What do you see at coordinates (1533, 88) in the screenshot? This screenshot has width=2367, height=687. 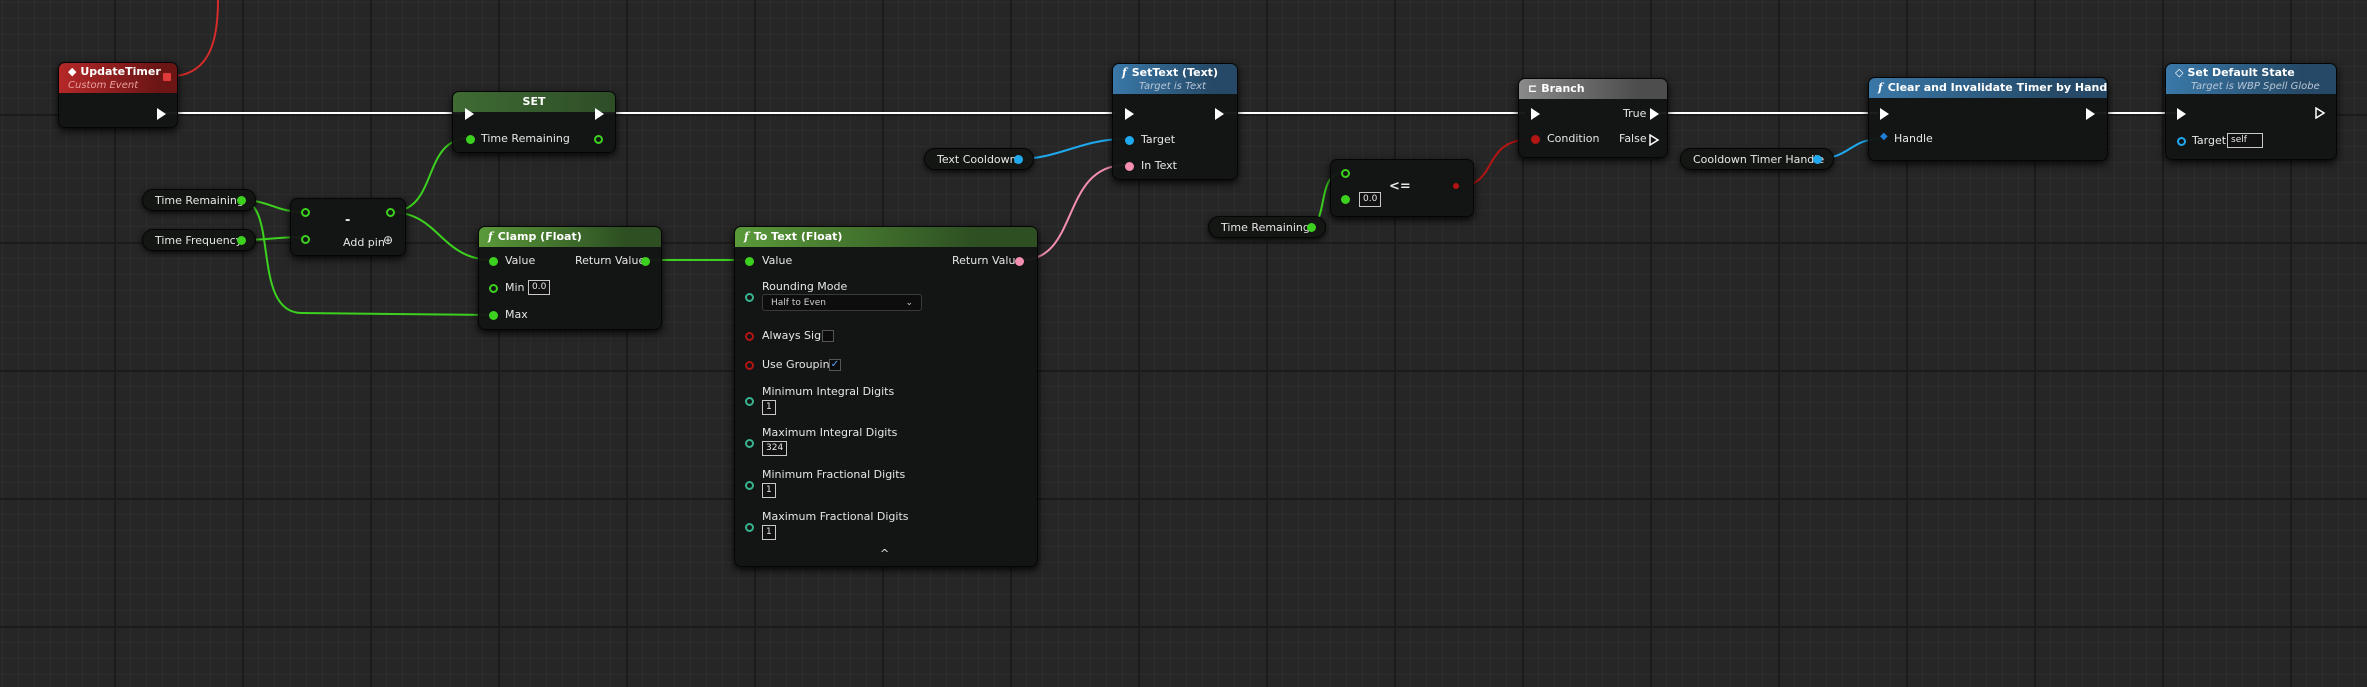 I see `branch-icon: ⊏` at bounding box center [1533, 88].